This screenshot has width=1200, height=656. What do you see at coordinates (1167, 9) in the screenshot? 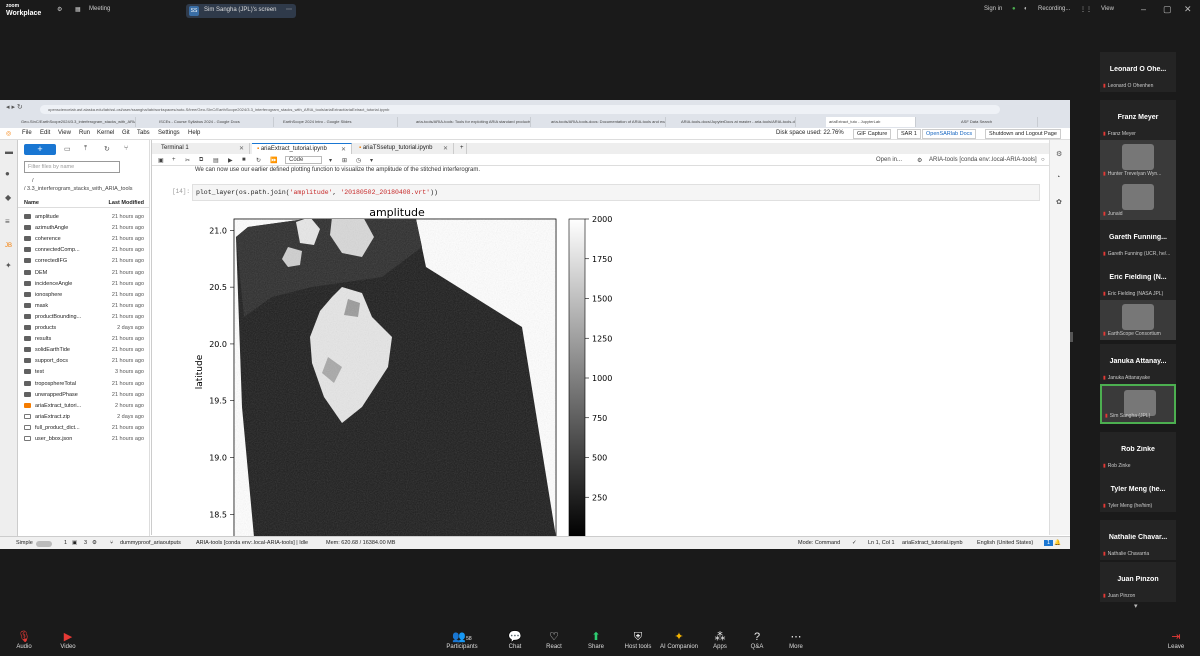
I see `maximize-icon: ▢` at bounding box center [1167, 9].